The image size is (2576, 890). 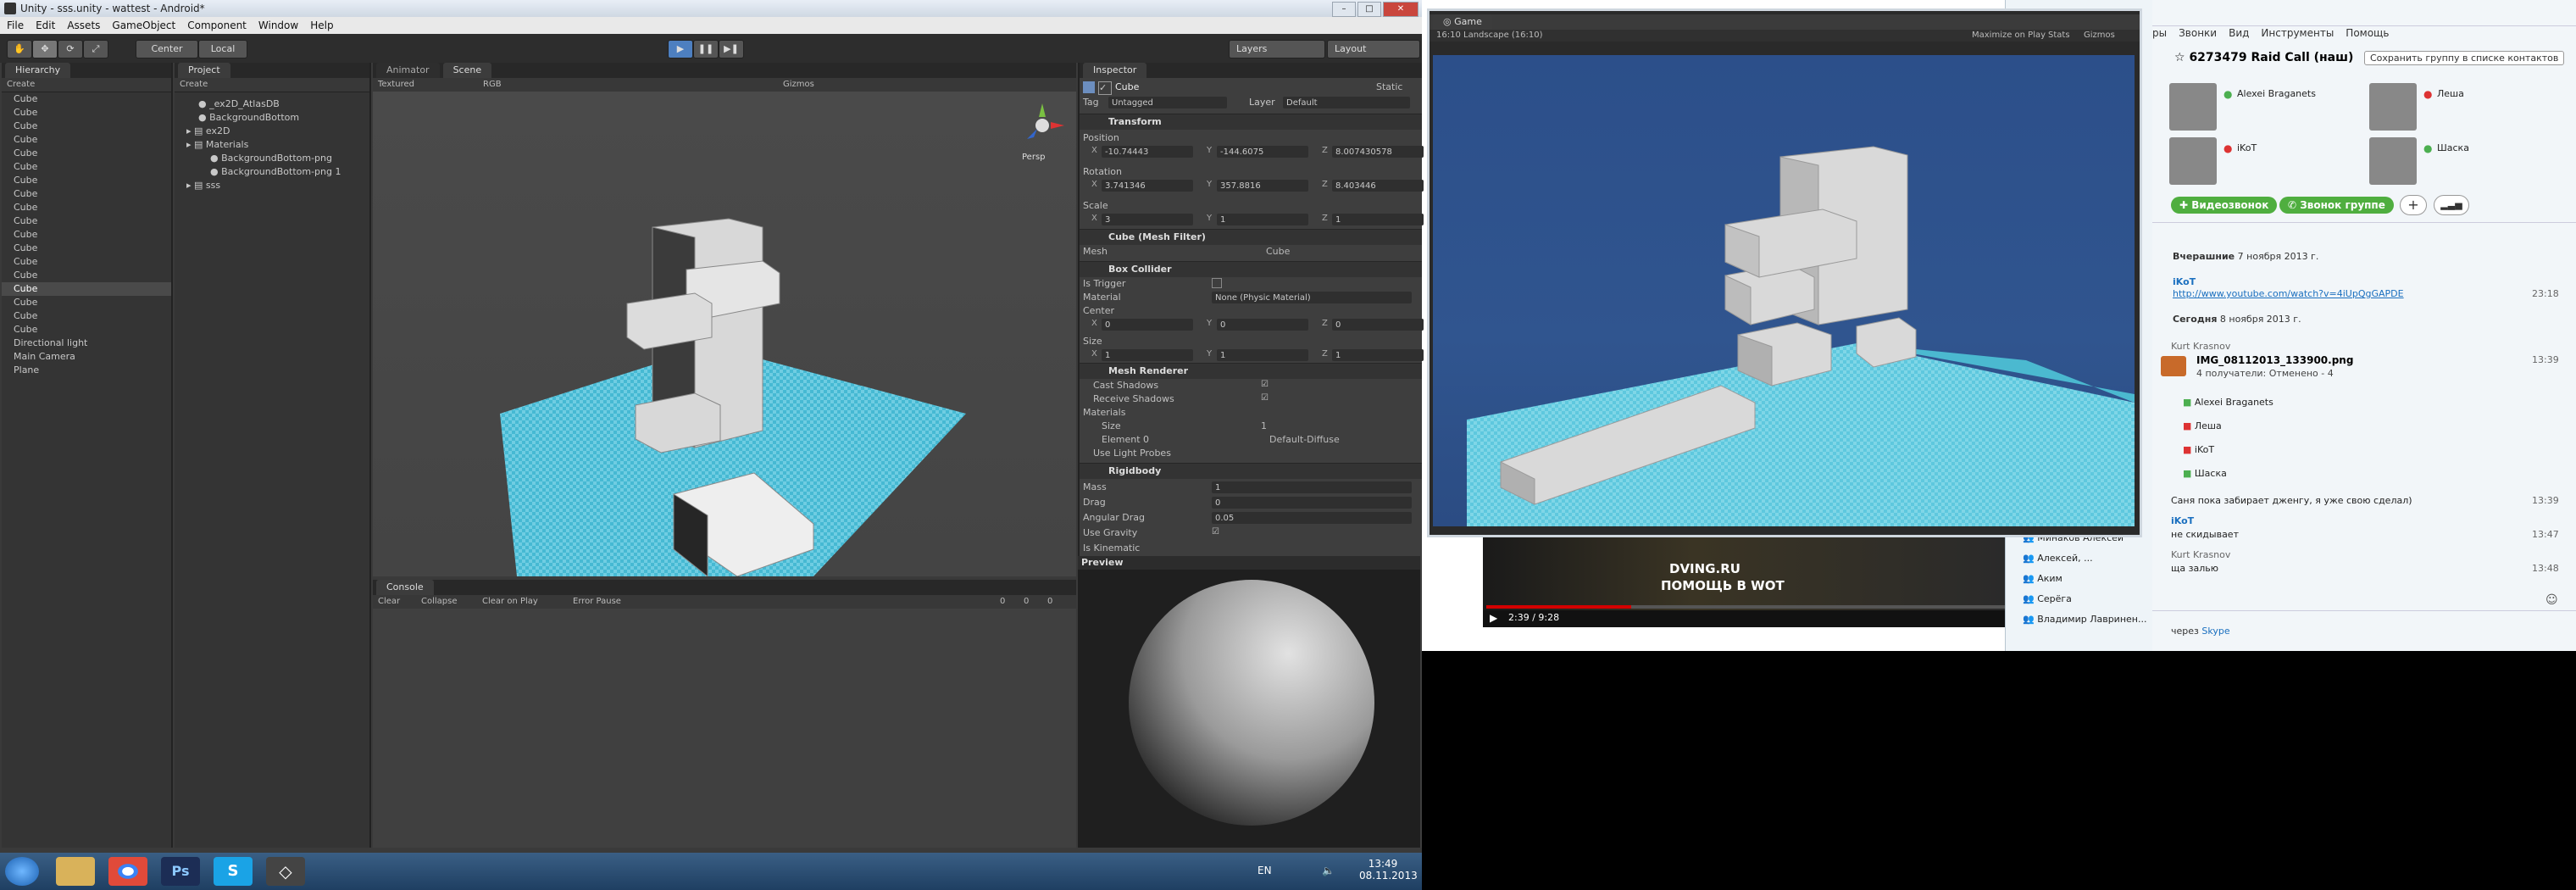 I want to click on minimize-icon: –, so click(x=1344, y=9).